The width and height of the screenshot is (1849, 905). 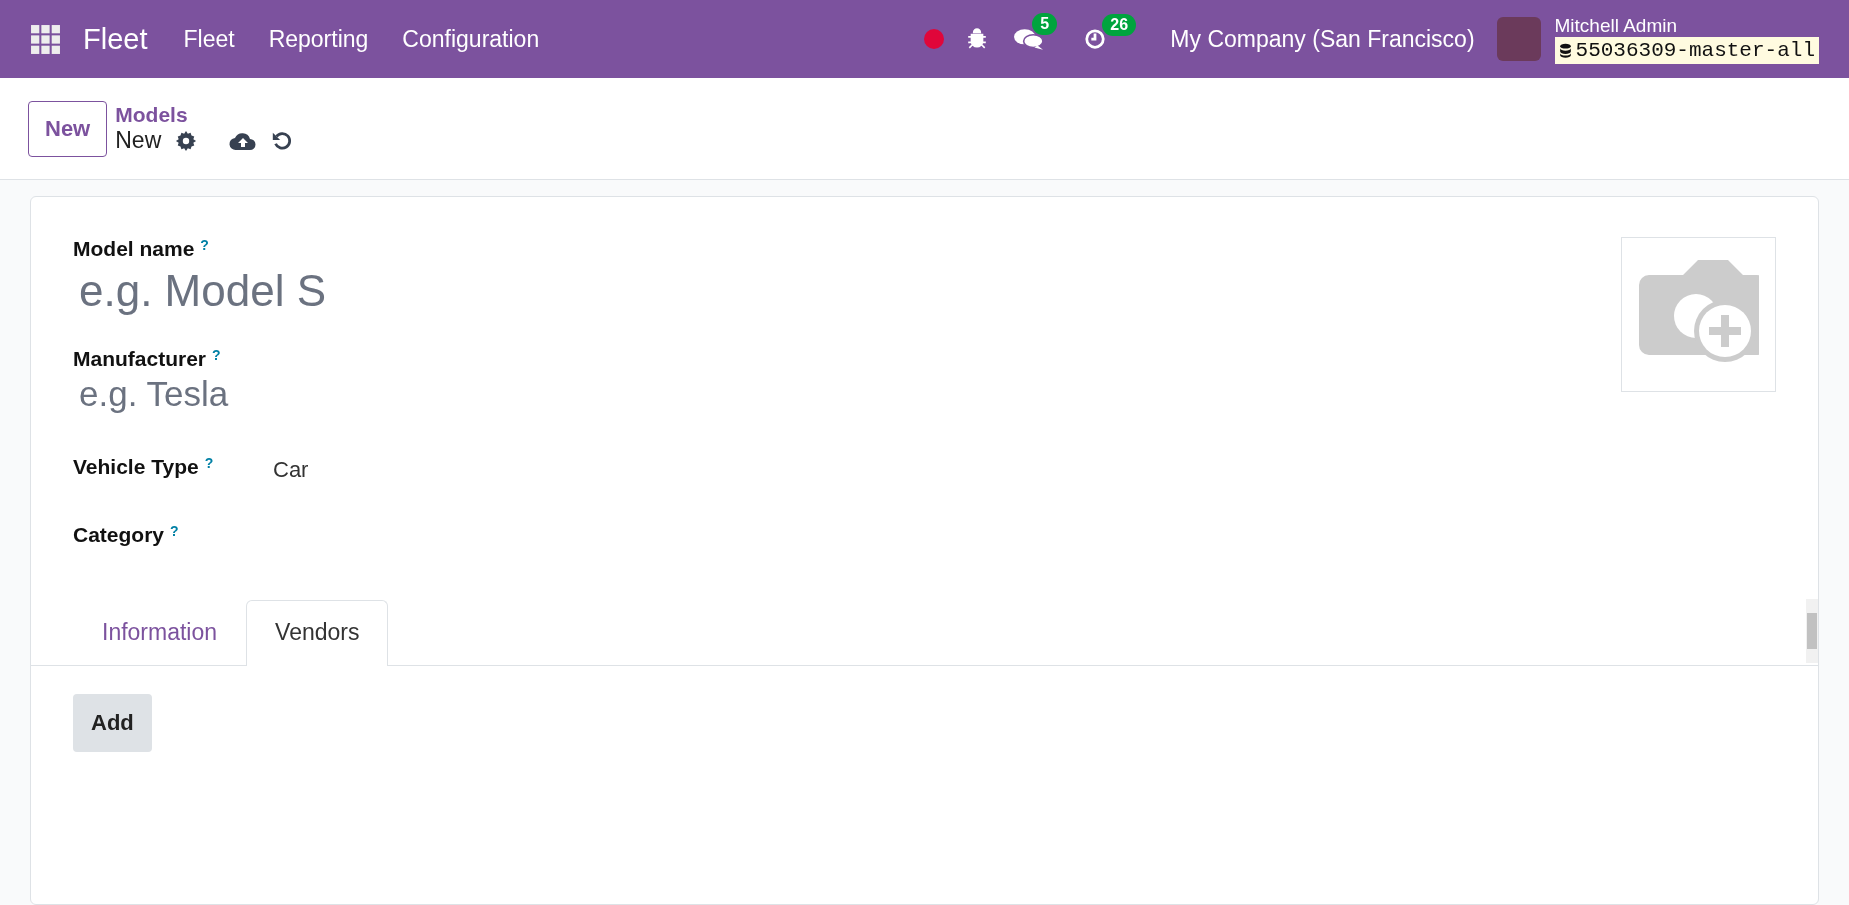 What do you see at coordinates (1029, 39) in the screenshot?
I see `chat-icon` at bounding box center [1029, 39].